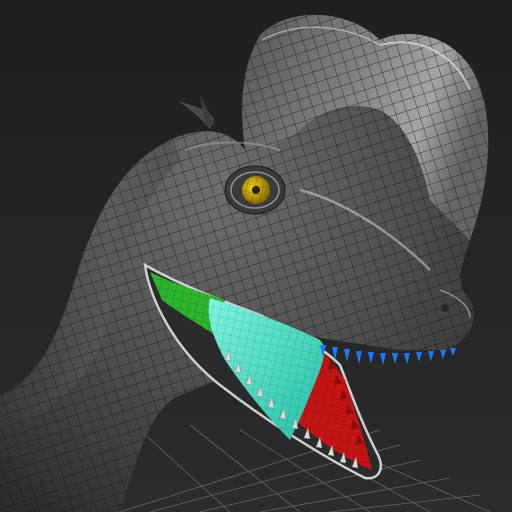 The width and height of the screenshot is (512, 512). Describe the element at coordinates (255, 190) in the screenshot. I see `eye` at that location.